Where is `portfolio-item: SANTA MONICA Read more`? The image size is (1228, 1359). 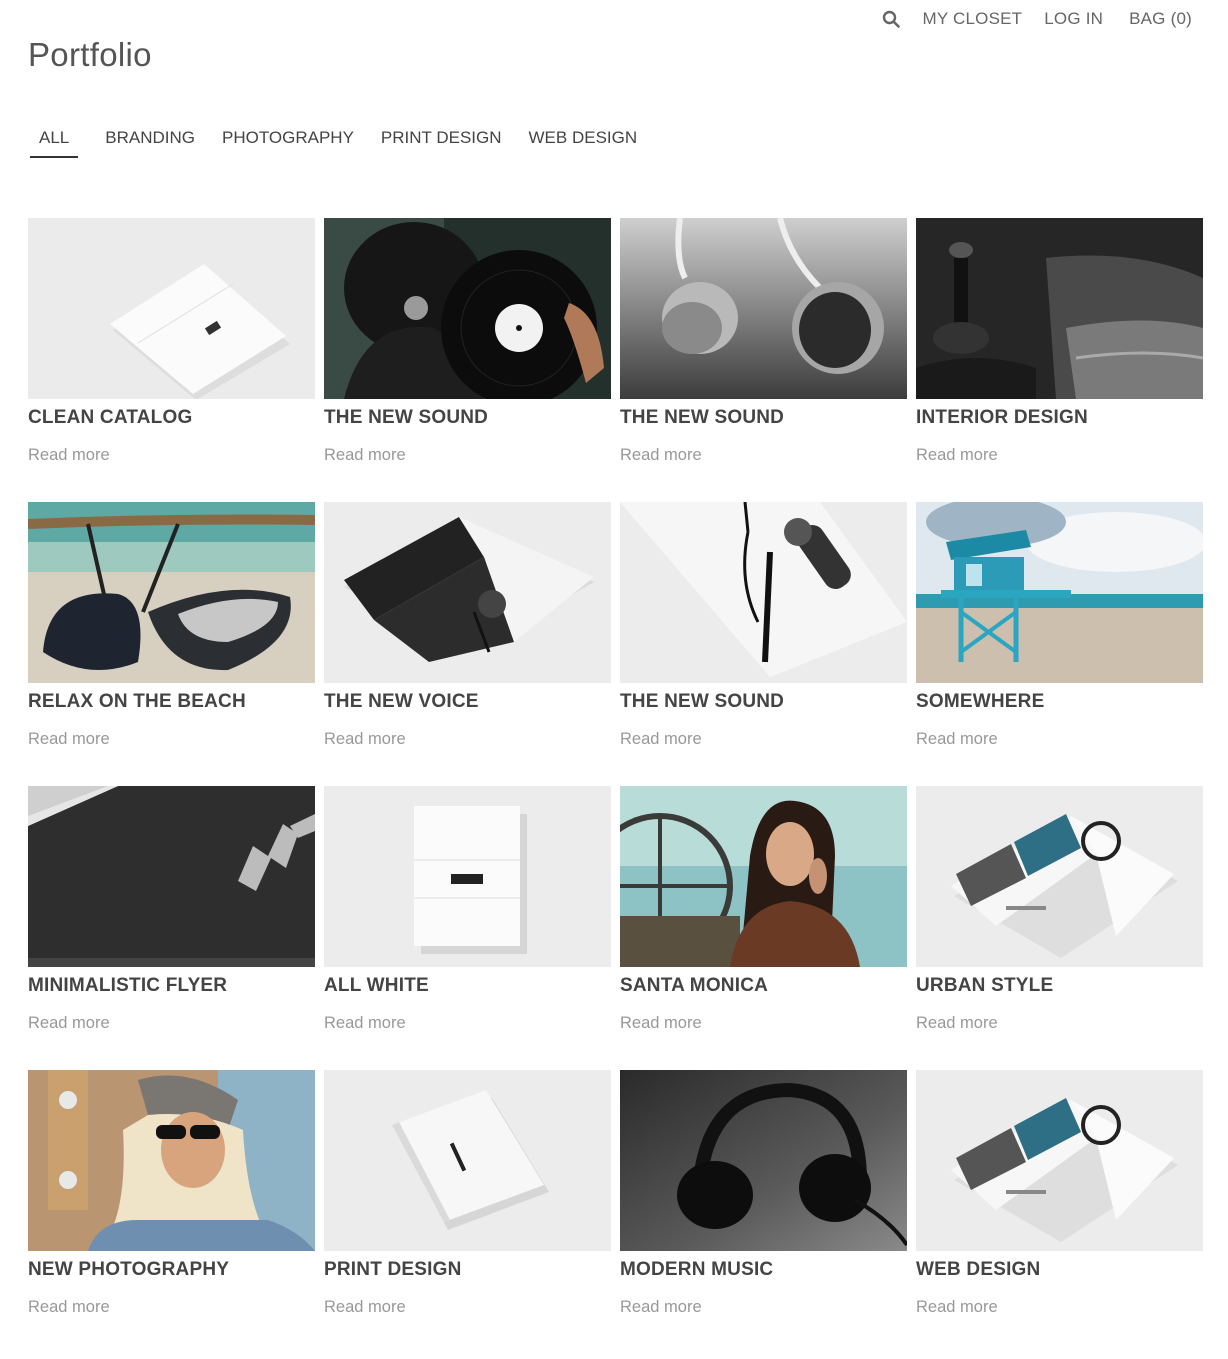 portfolio-item: SANTA MONICA Read more is located at coordinates (763, 928).